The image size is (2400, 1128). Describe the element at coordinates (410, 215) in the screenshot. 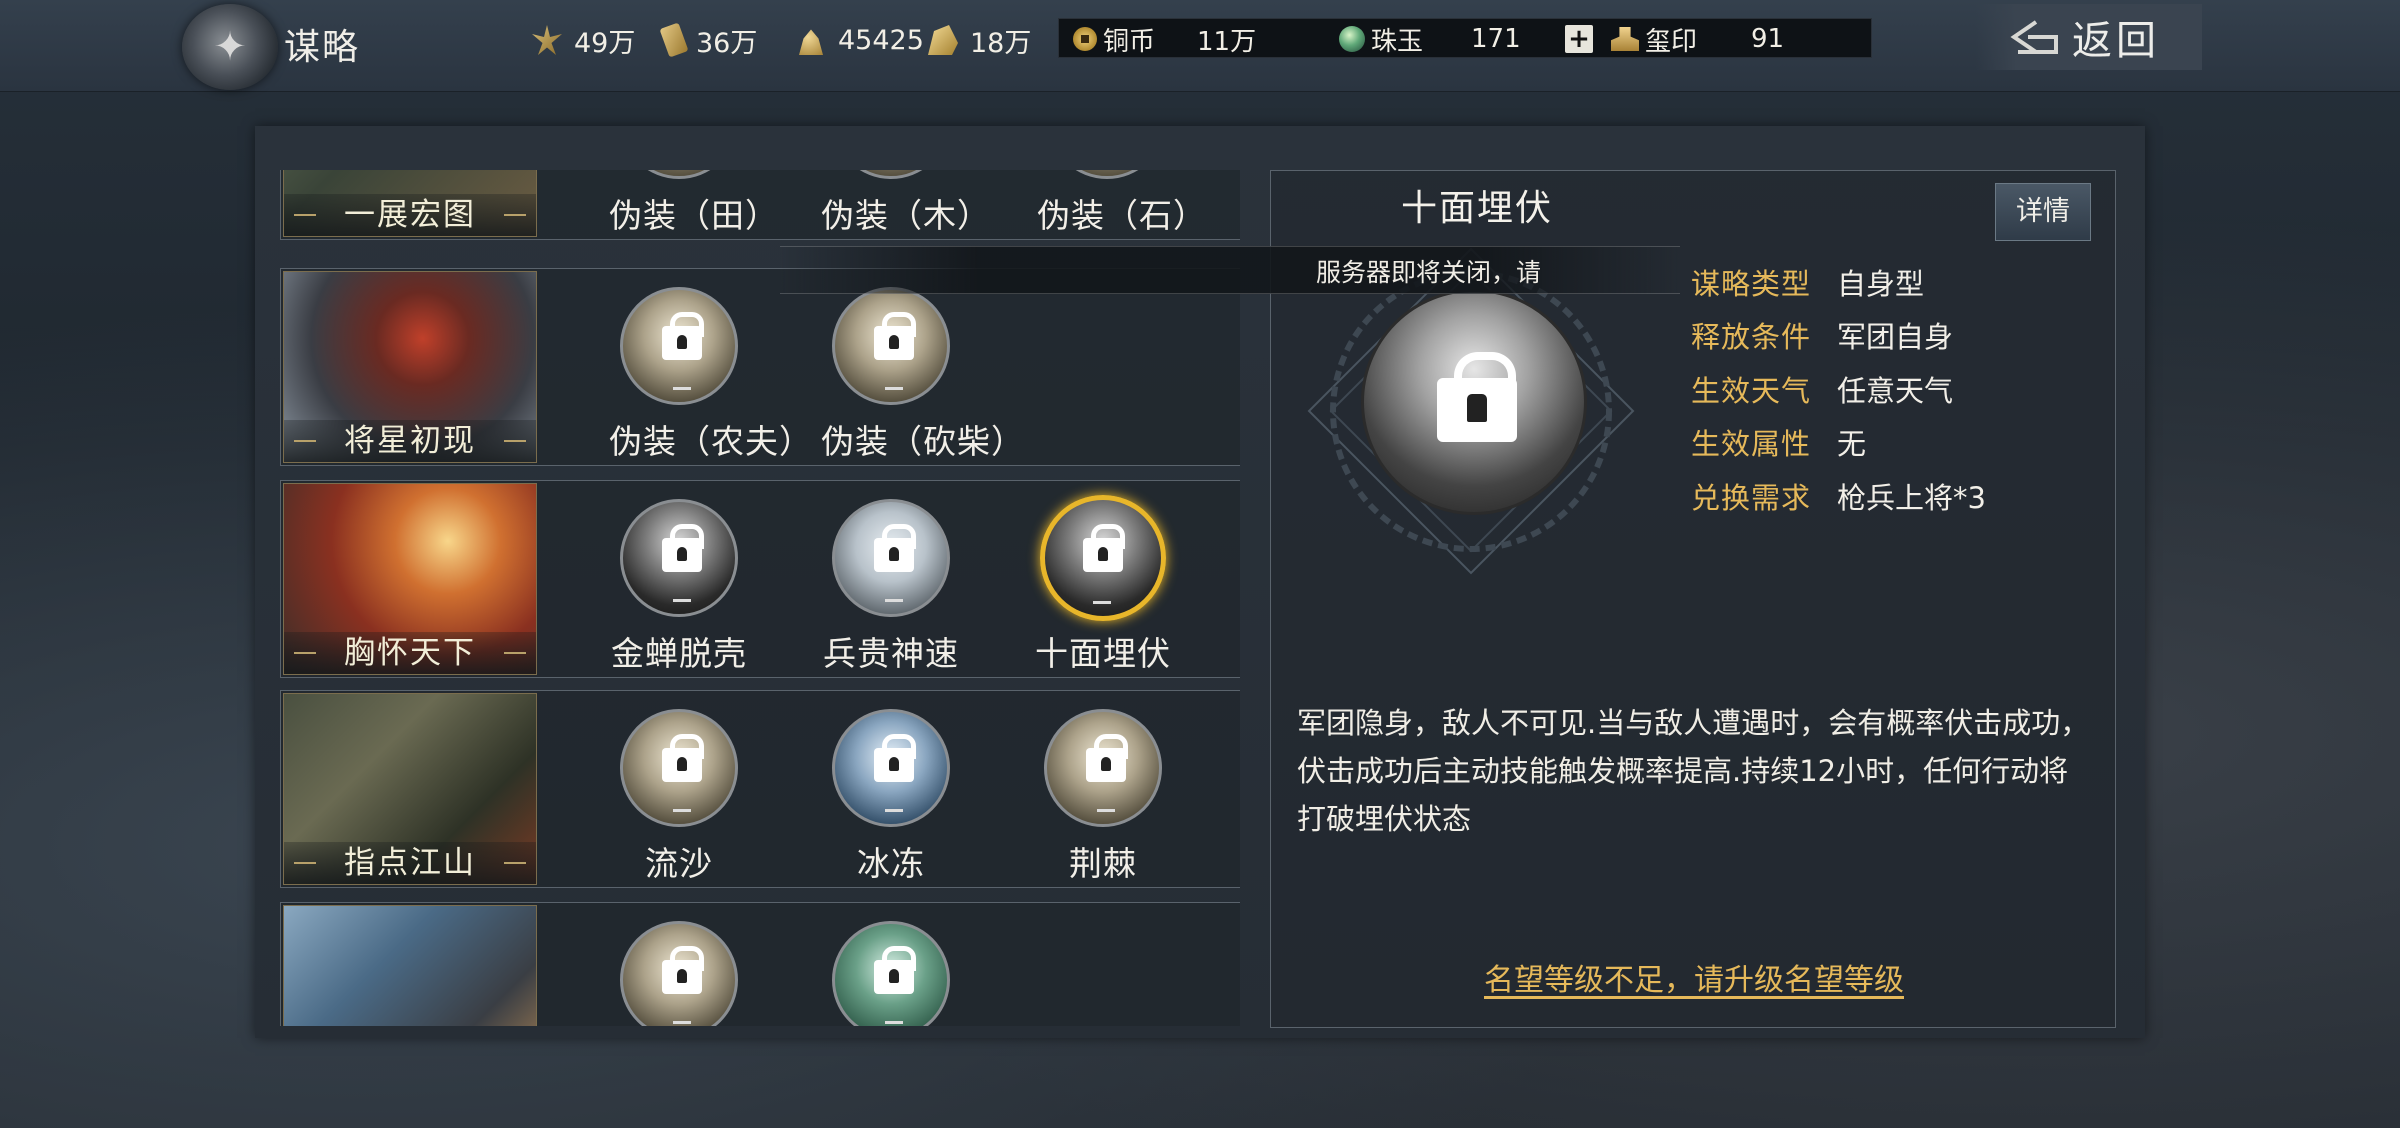

I see `group-name: 一展宏图` at that location.